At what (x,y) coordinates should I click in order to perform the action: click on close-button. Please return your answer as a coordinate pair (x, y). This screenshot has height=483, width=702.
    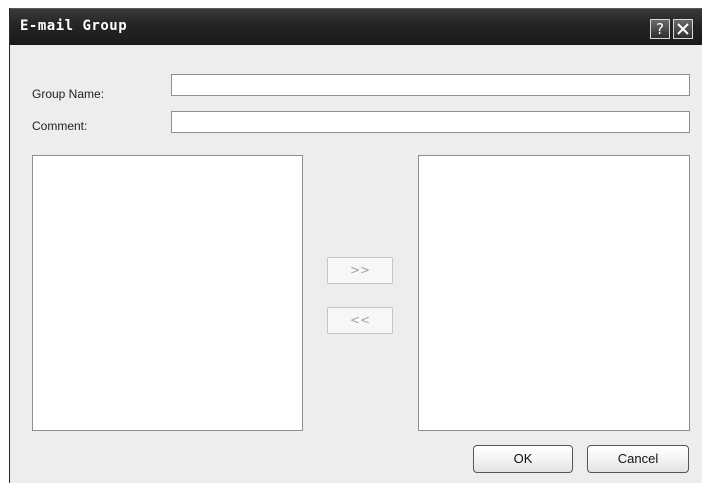
    Looking at the image, I should click on (683, 29).